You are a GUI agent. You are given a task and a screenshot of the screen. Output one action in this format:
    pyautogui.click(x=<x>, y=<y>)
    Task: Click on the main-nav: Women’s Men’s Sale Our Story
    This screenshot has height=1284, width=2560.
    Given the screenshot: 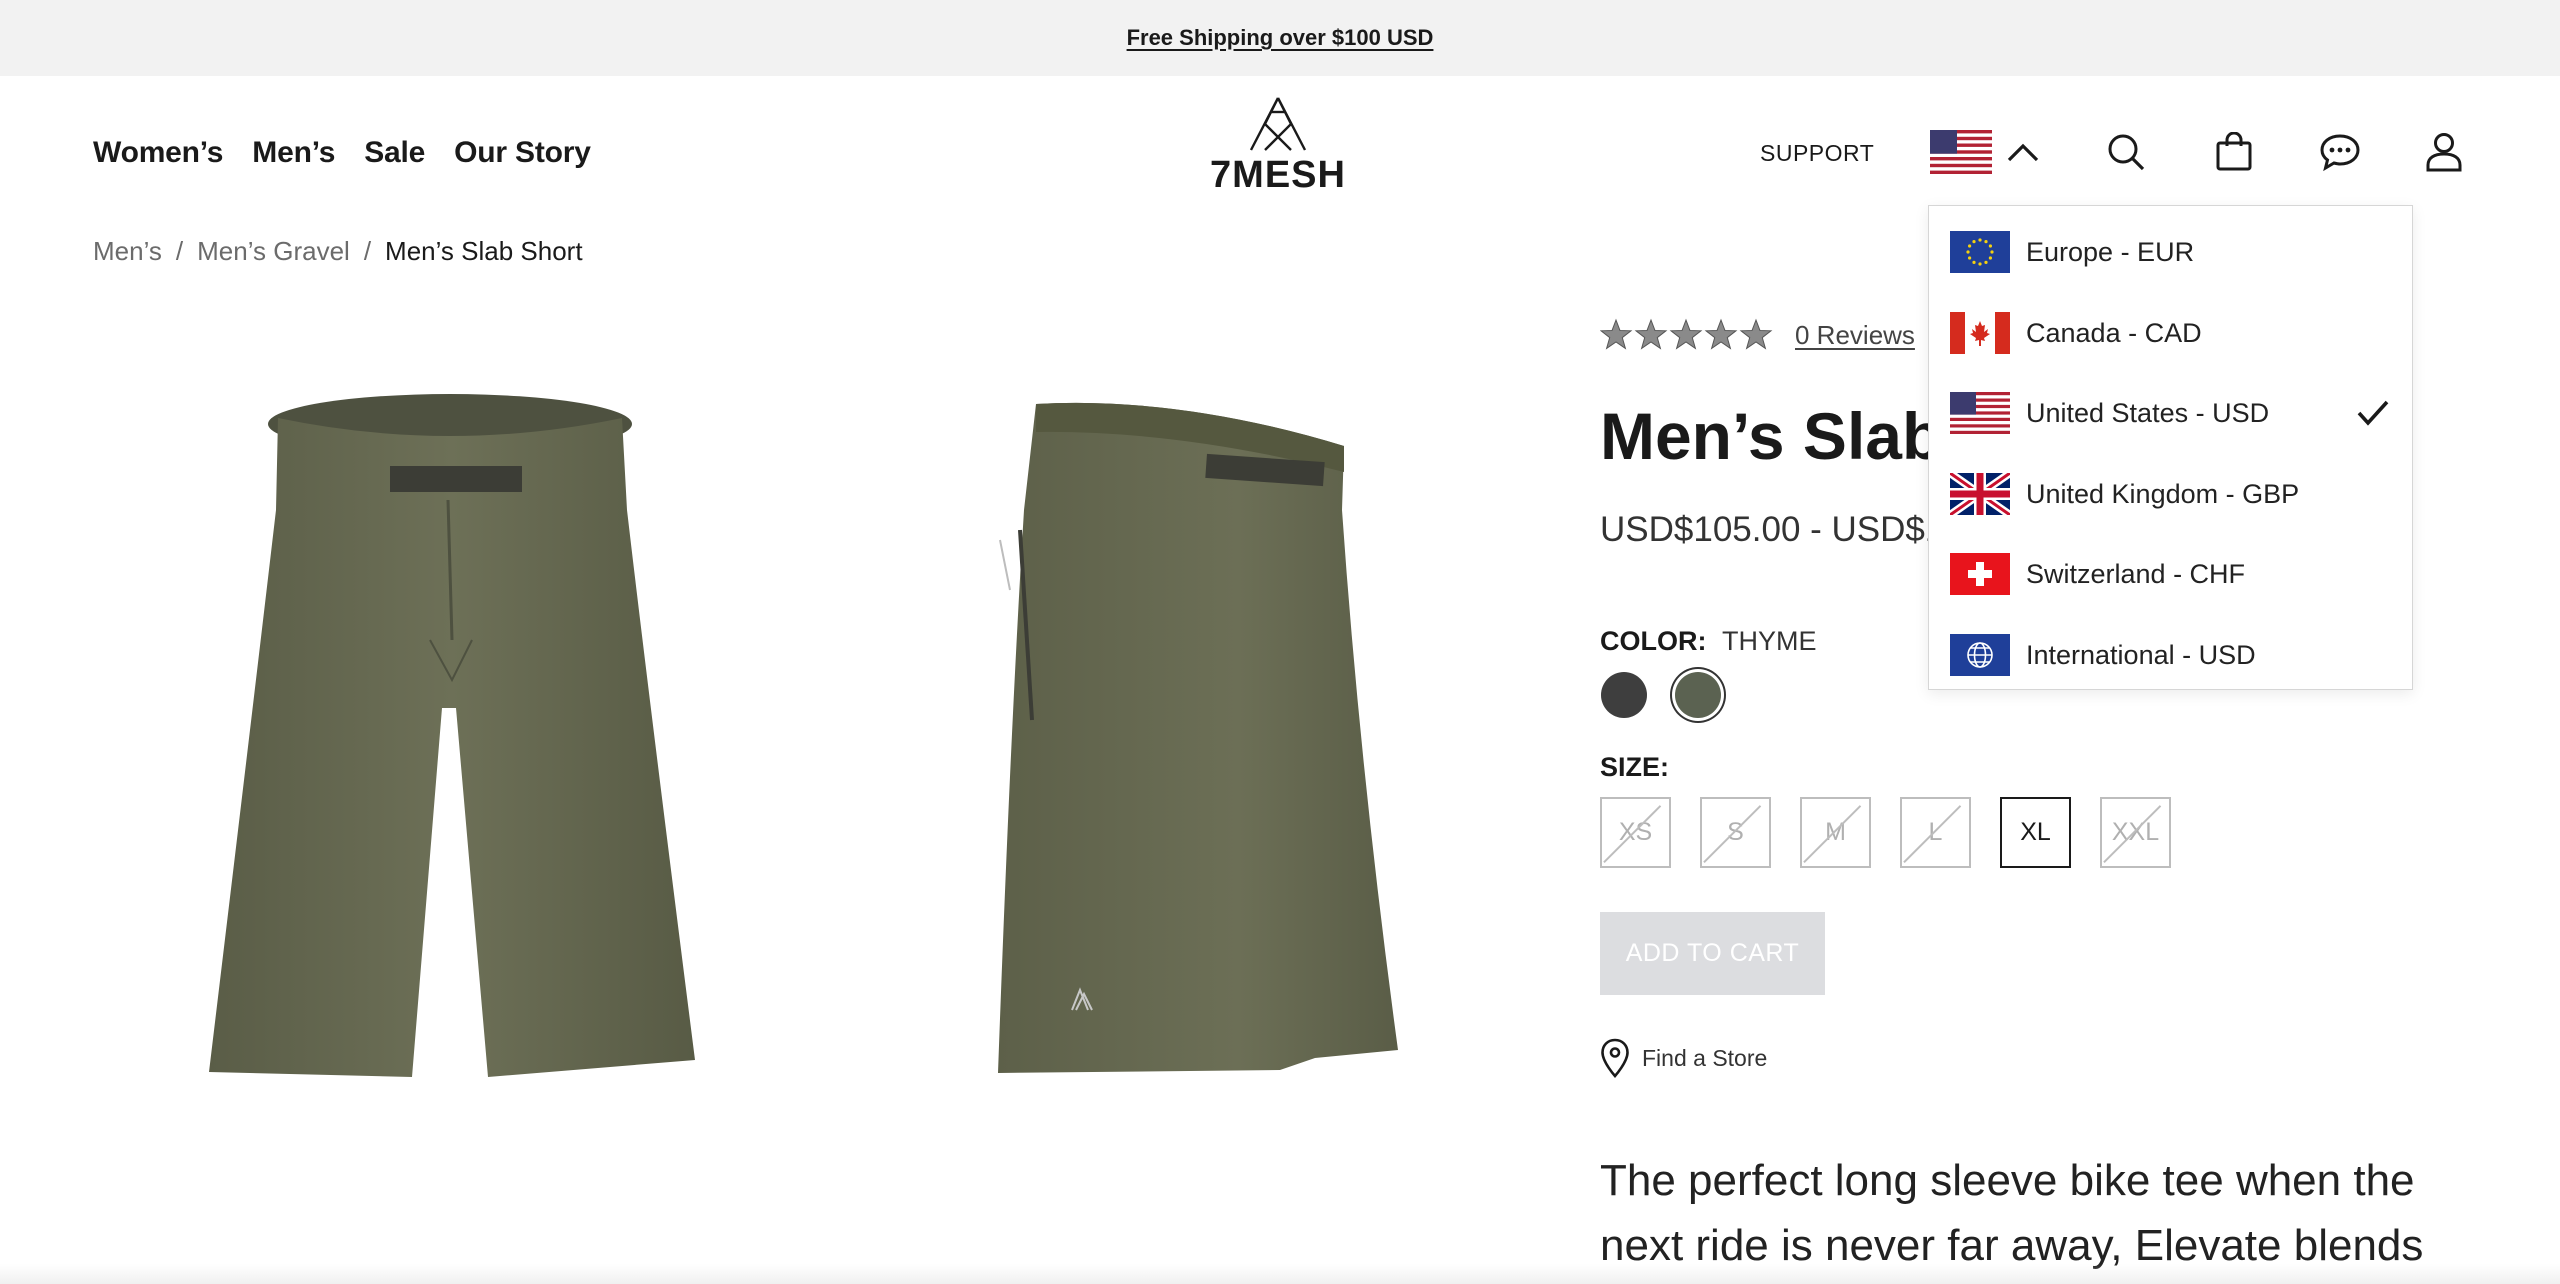 What is the action you would take?
    pyautogui.click(x=342, y=153)
    